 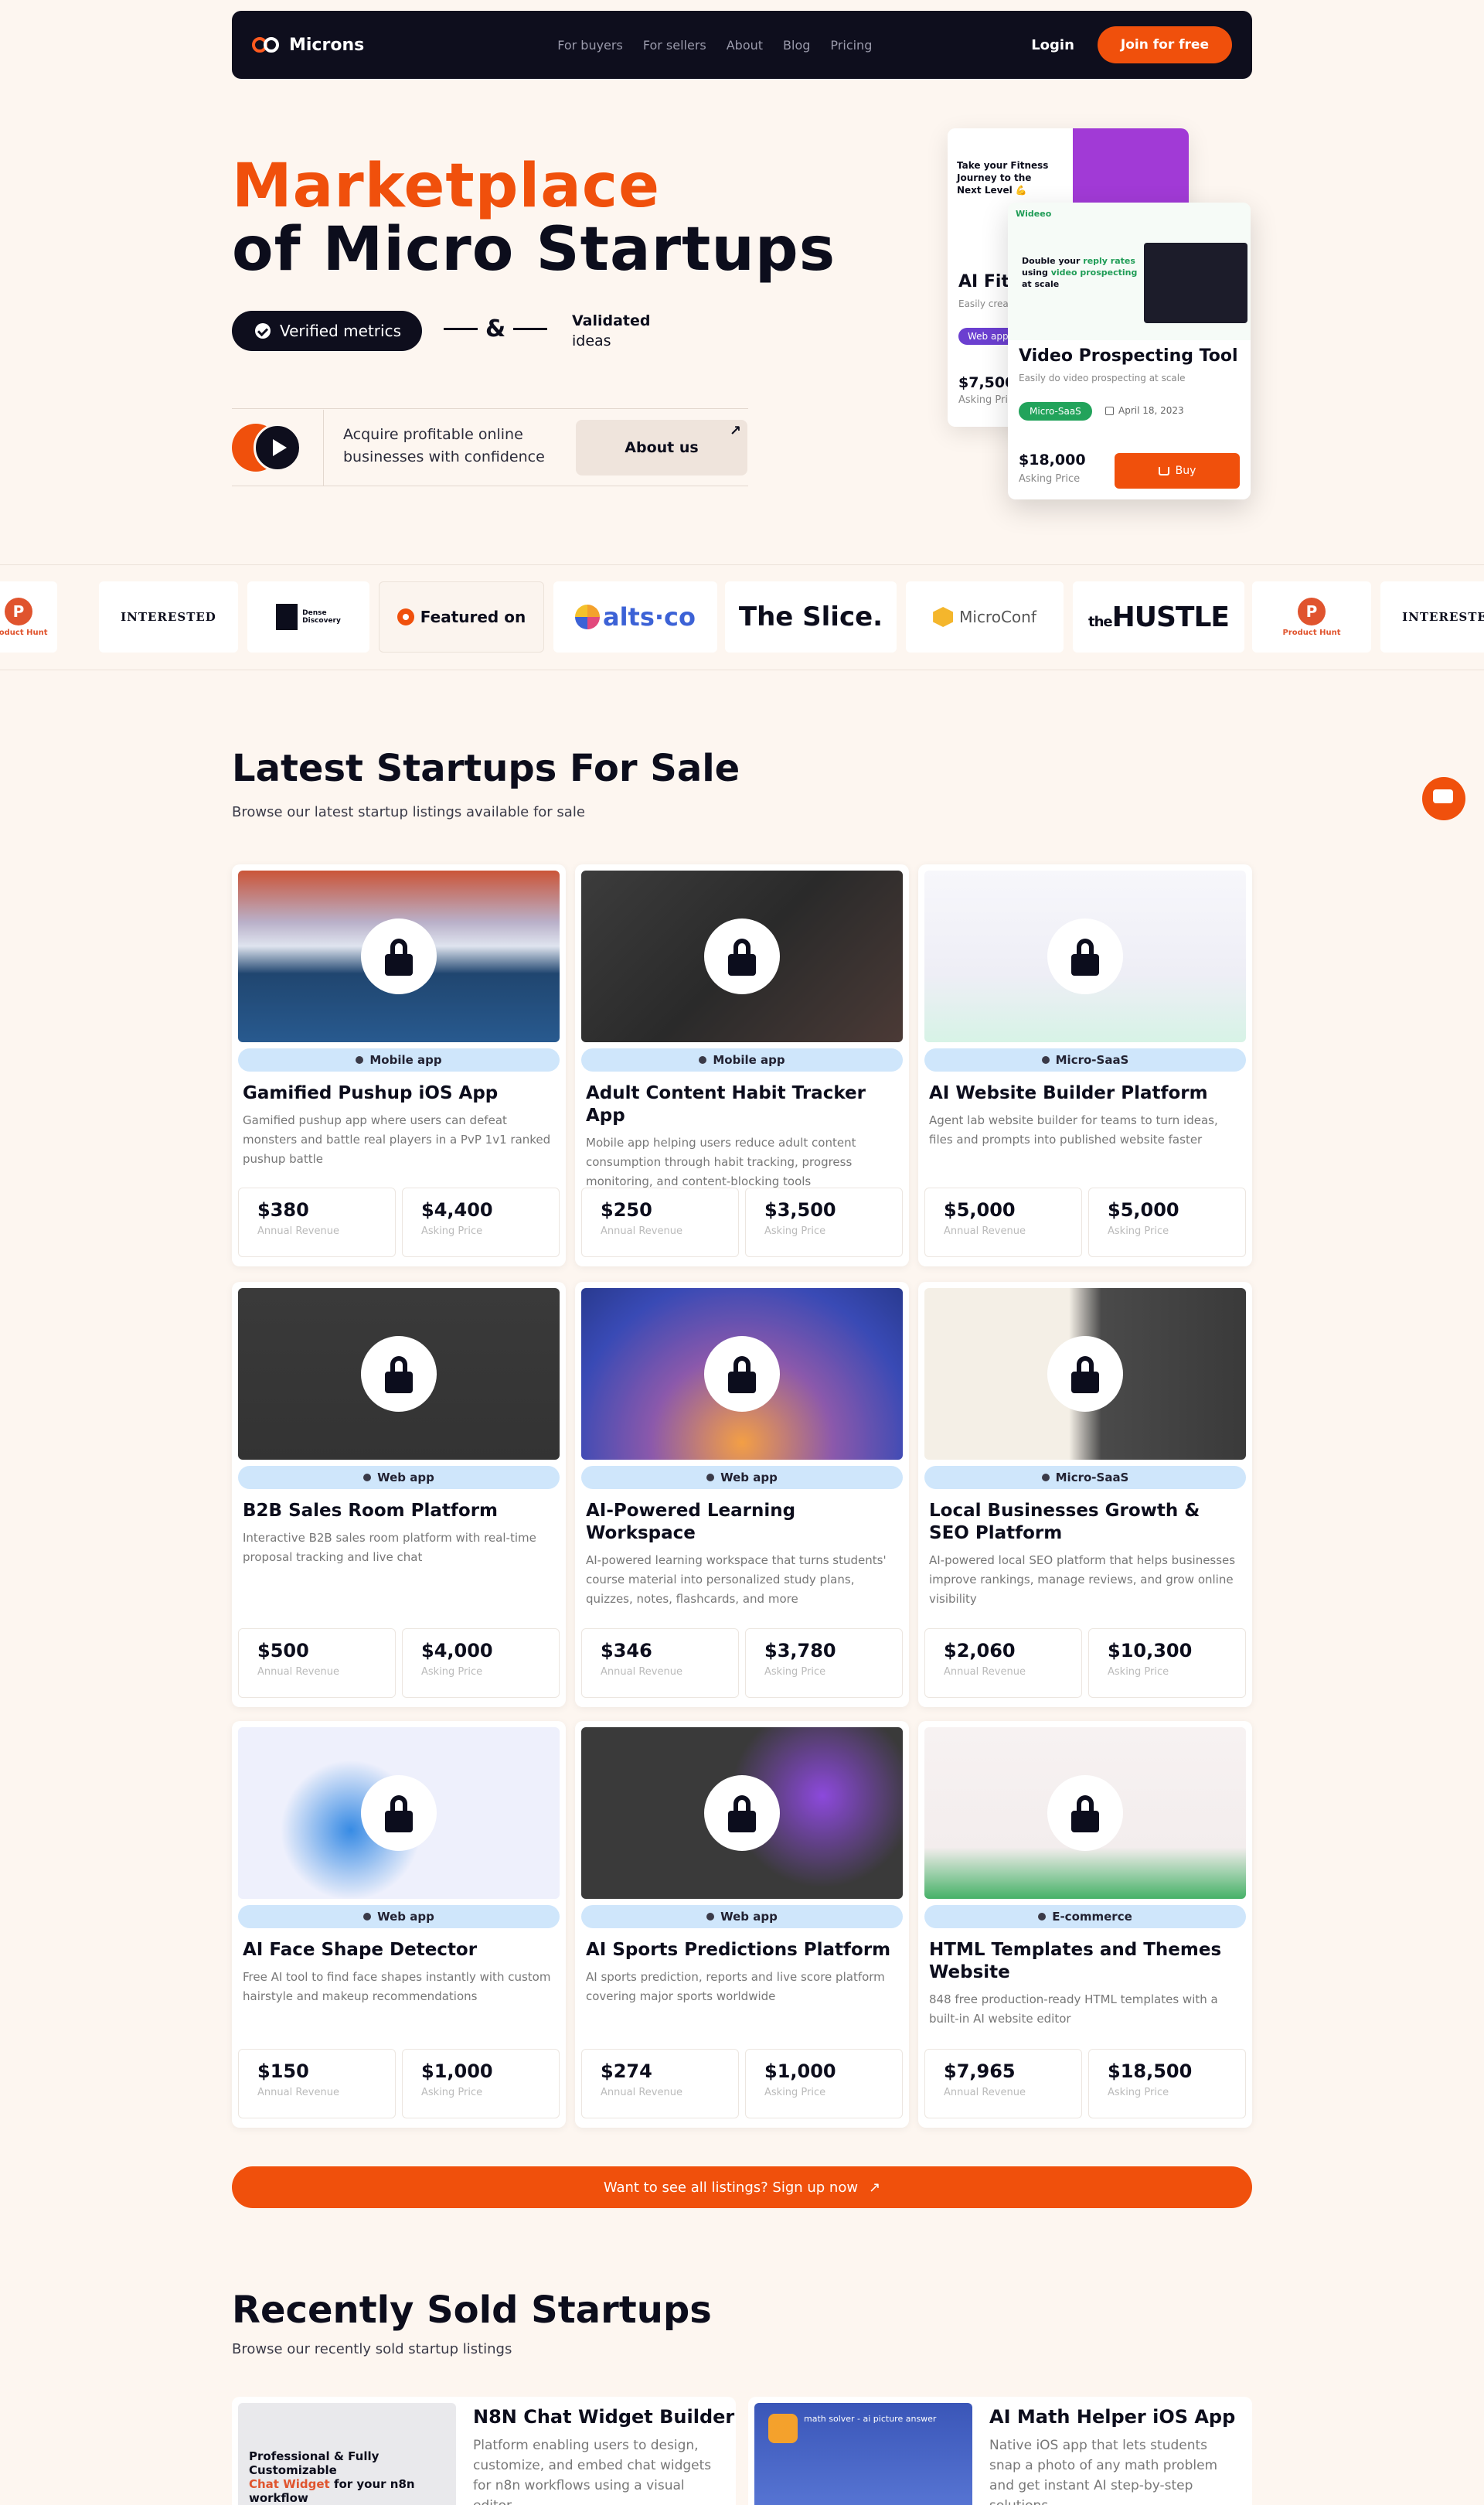 I want to click on listing-stats: $500 Annual Revenue $4,000 Asking Price, so click(x=399, y=1663).